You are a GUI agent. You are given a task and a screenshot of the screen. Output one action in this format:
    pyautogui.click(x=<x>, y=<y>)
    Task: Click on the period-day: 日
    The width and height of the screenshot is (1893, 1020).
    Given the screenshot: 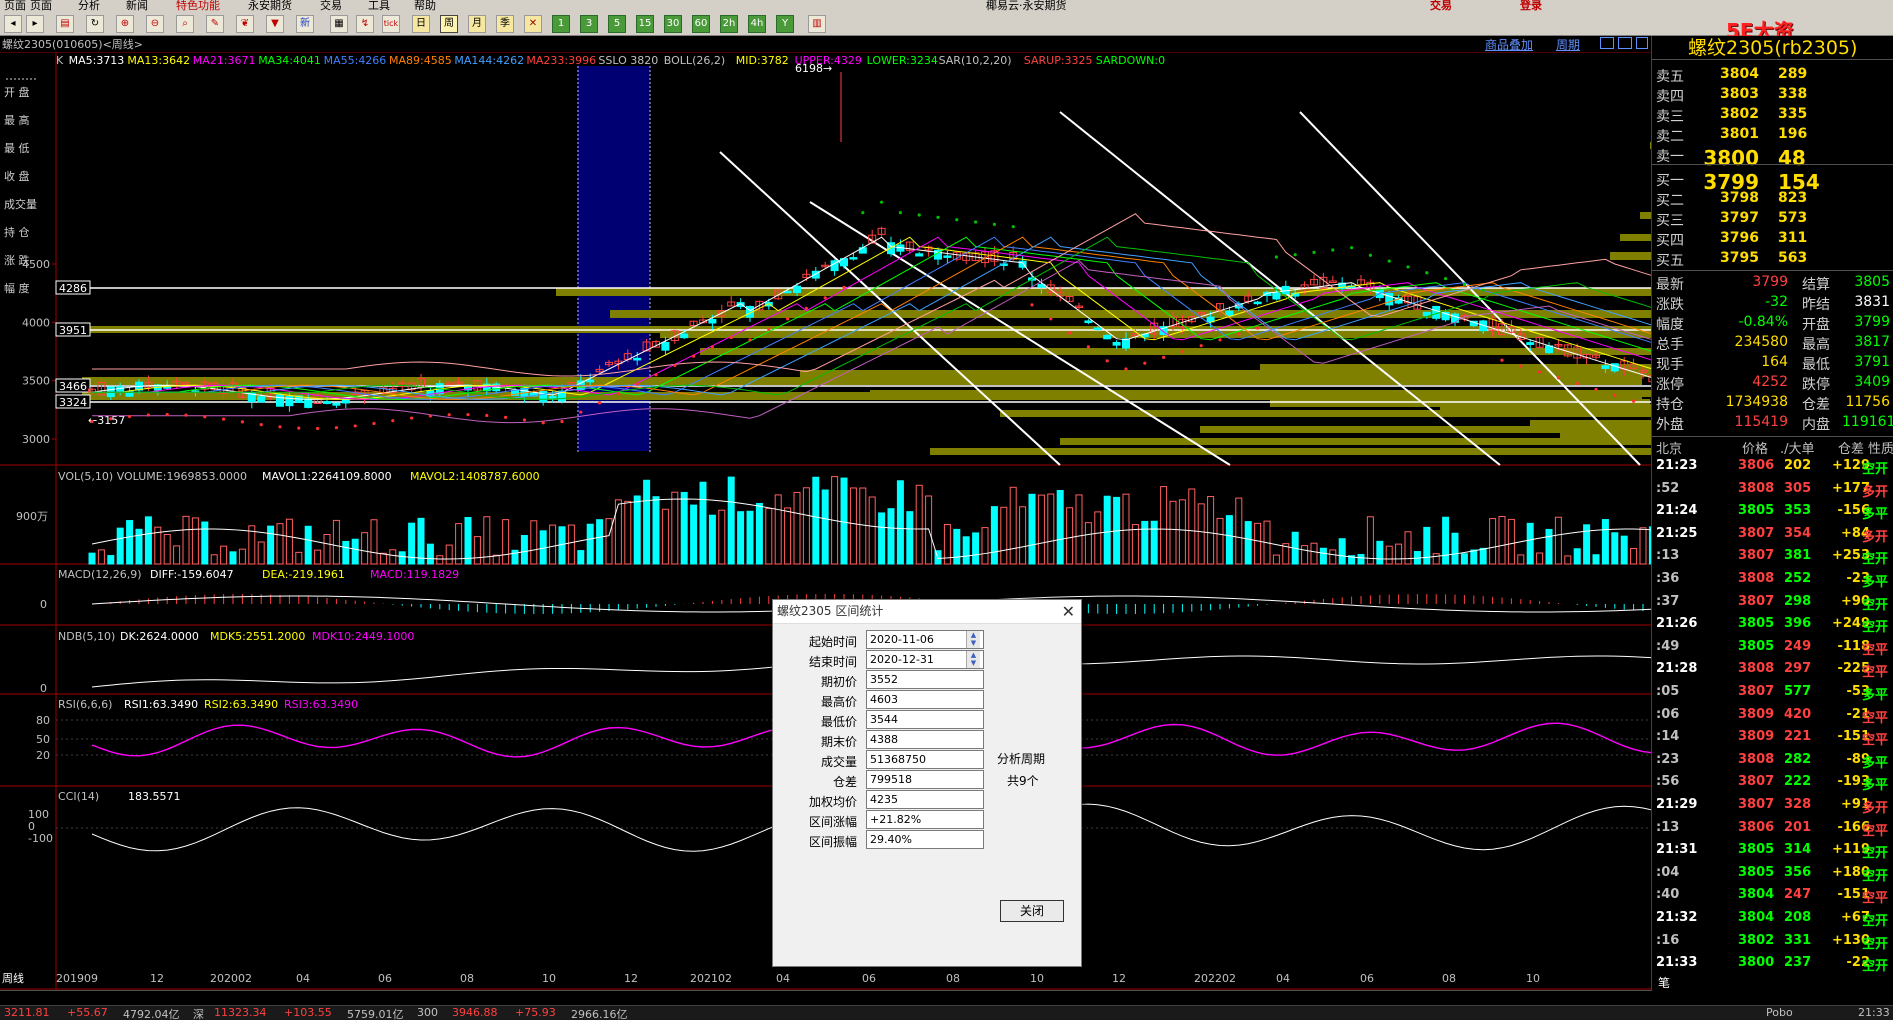 What is the action you would take?
    pyautogui.click(x=421, y=24)
    